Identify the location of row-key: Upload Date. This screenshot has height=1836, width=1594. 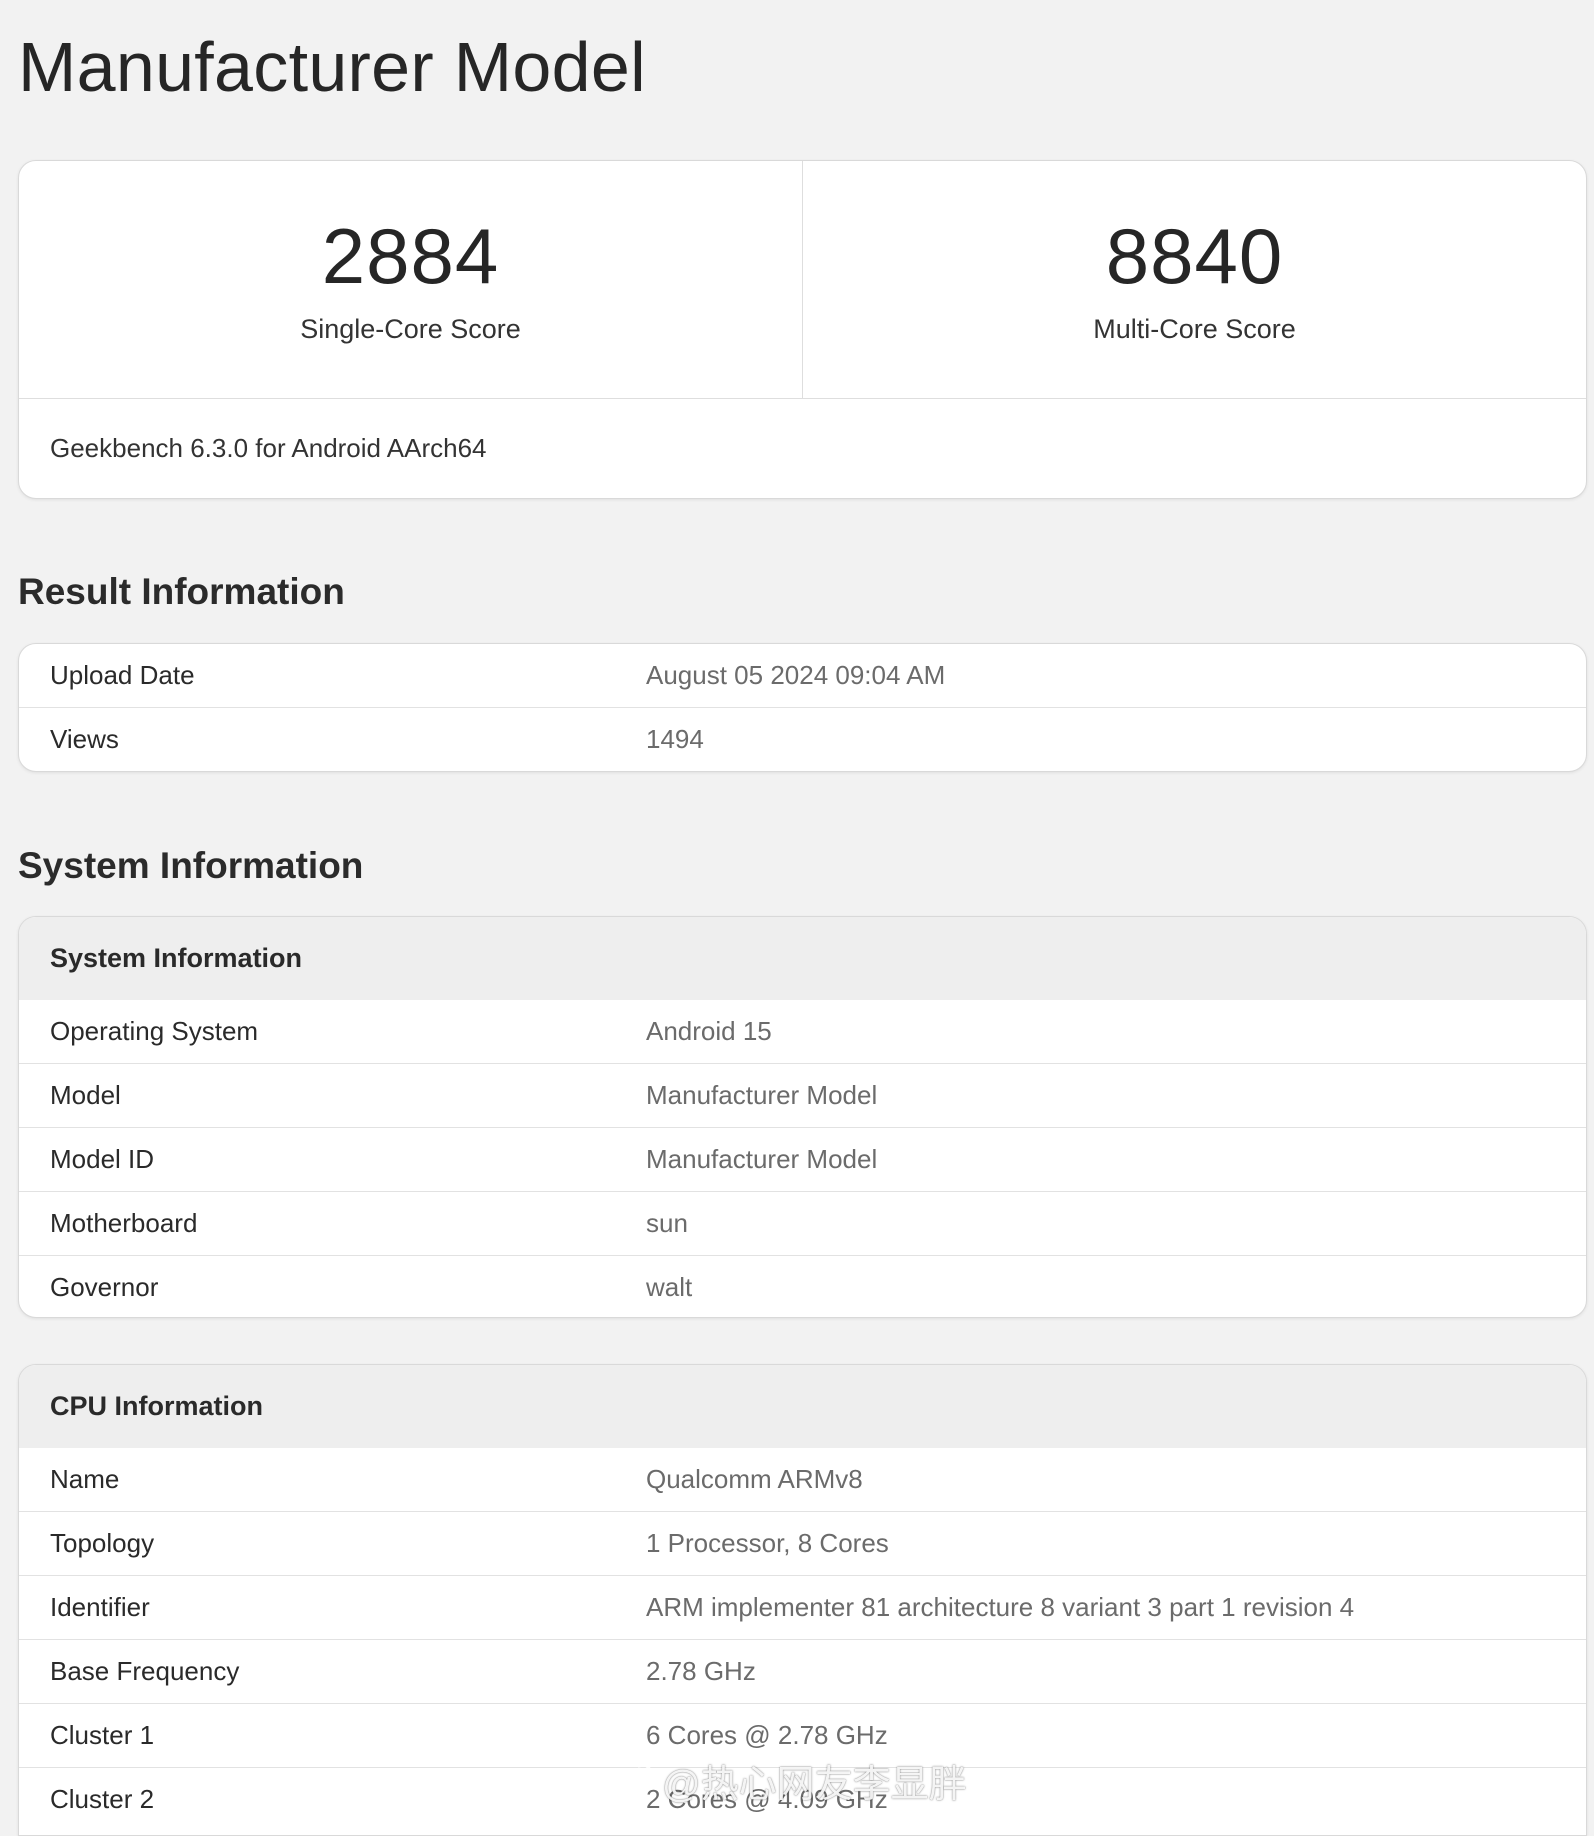
(122, 675).